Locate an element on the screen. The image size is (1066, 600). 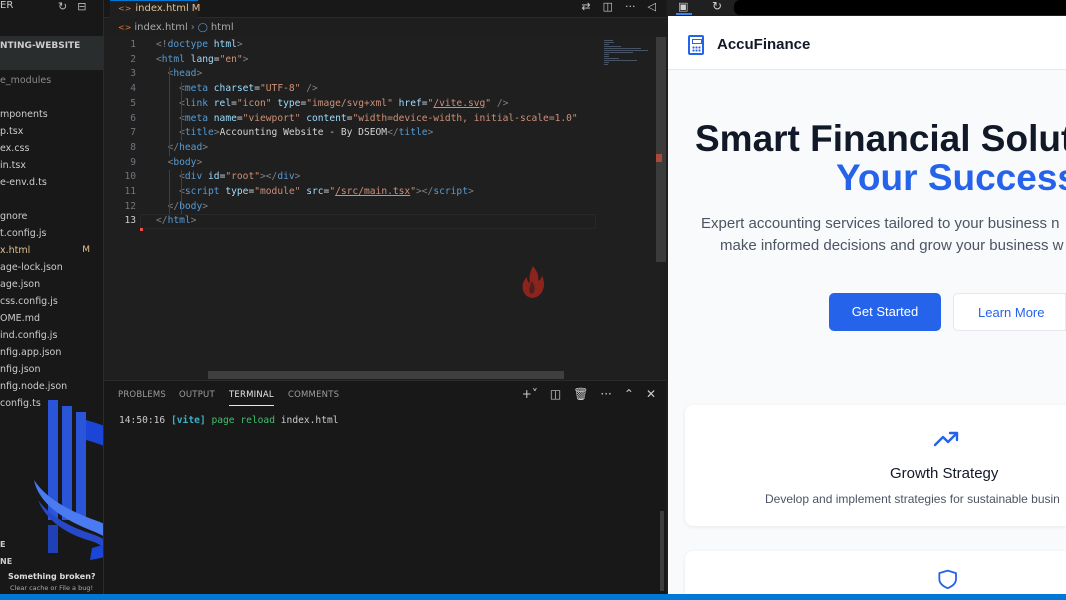
code-token: /> is located at coordinates (312, 89).